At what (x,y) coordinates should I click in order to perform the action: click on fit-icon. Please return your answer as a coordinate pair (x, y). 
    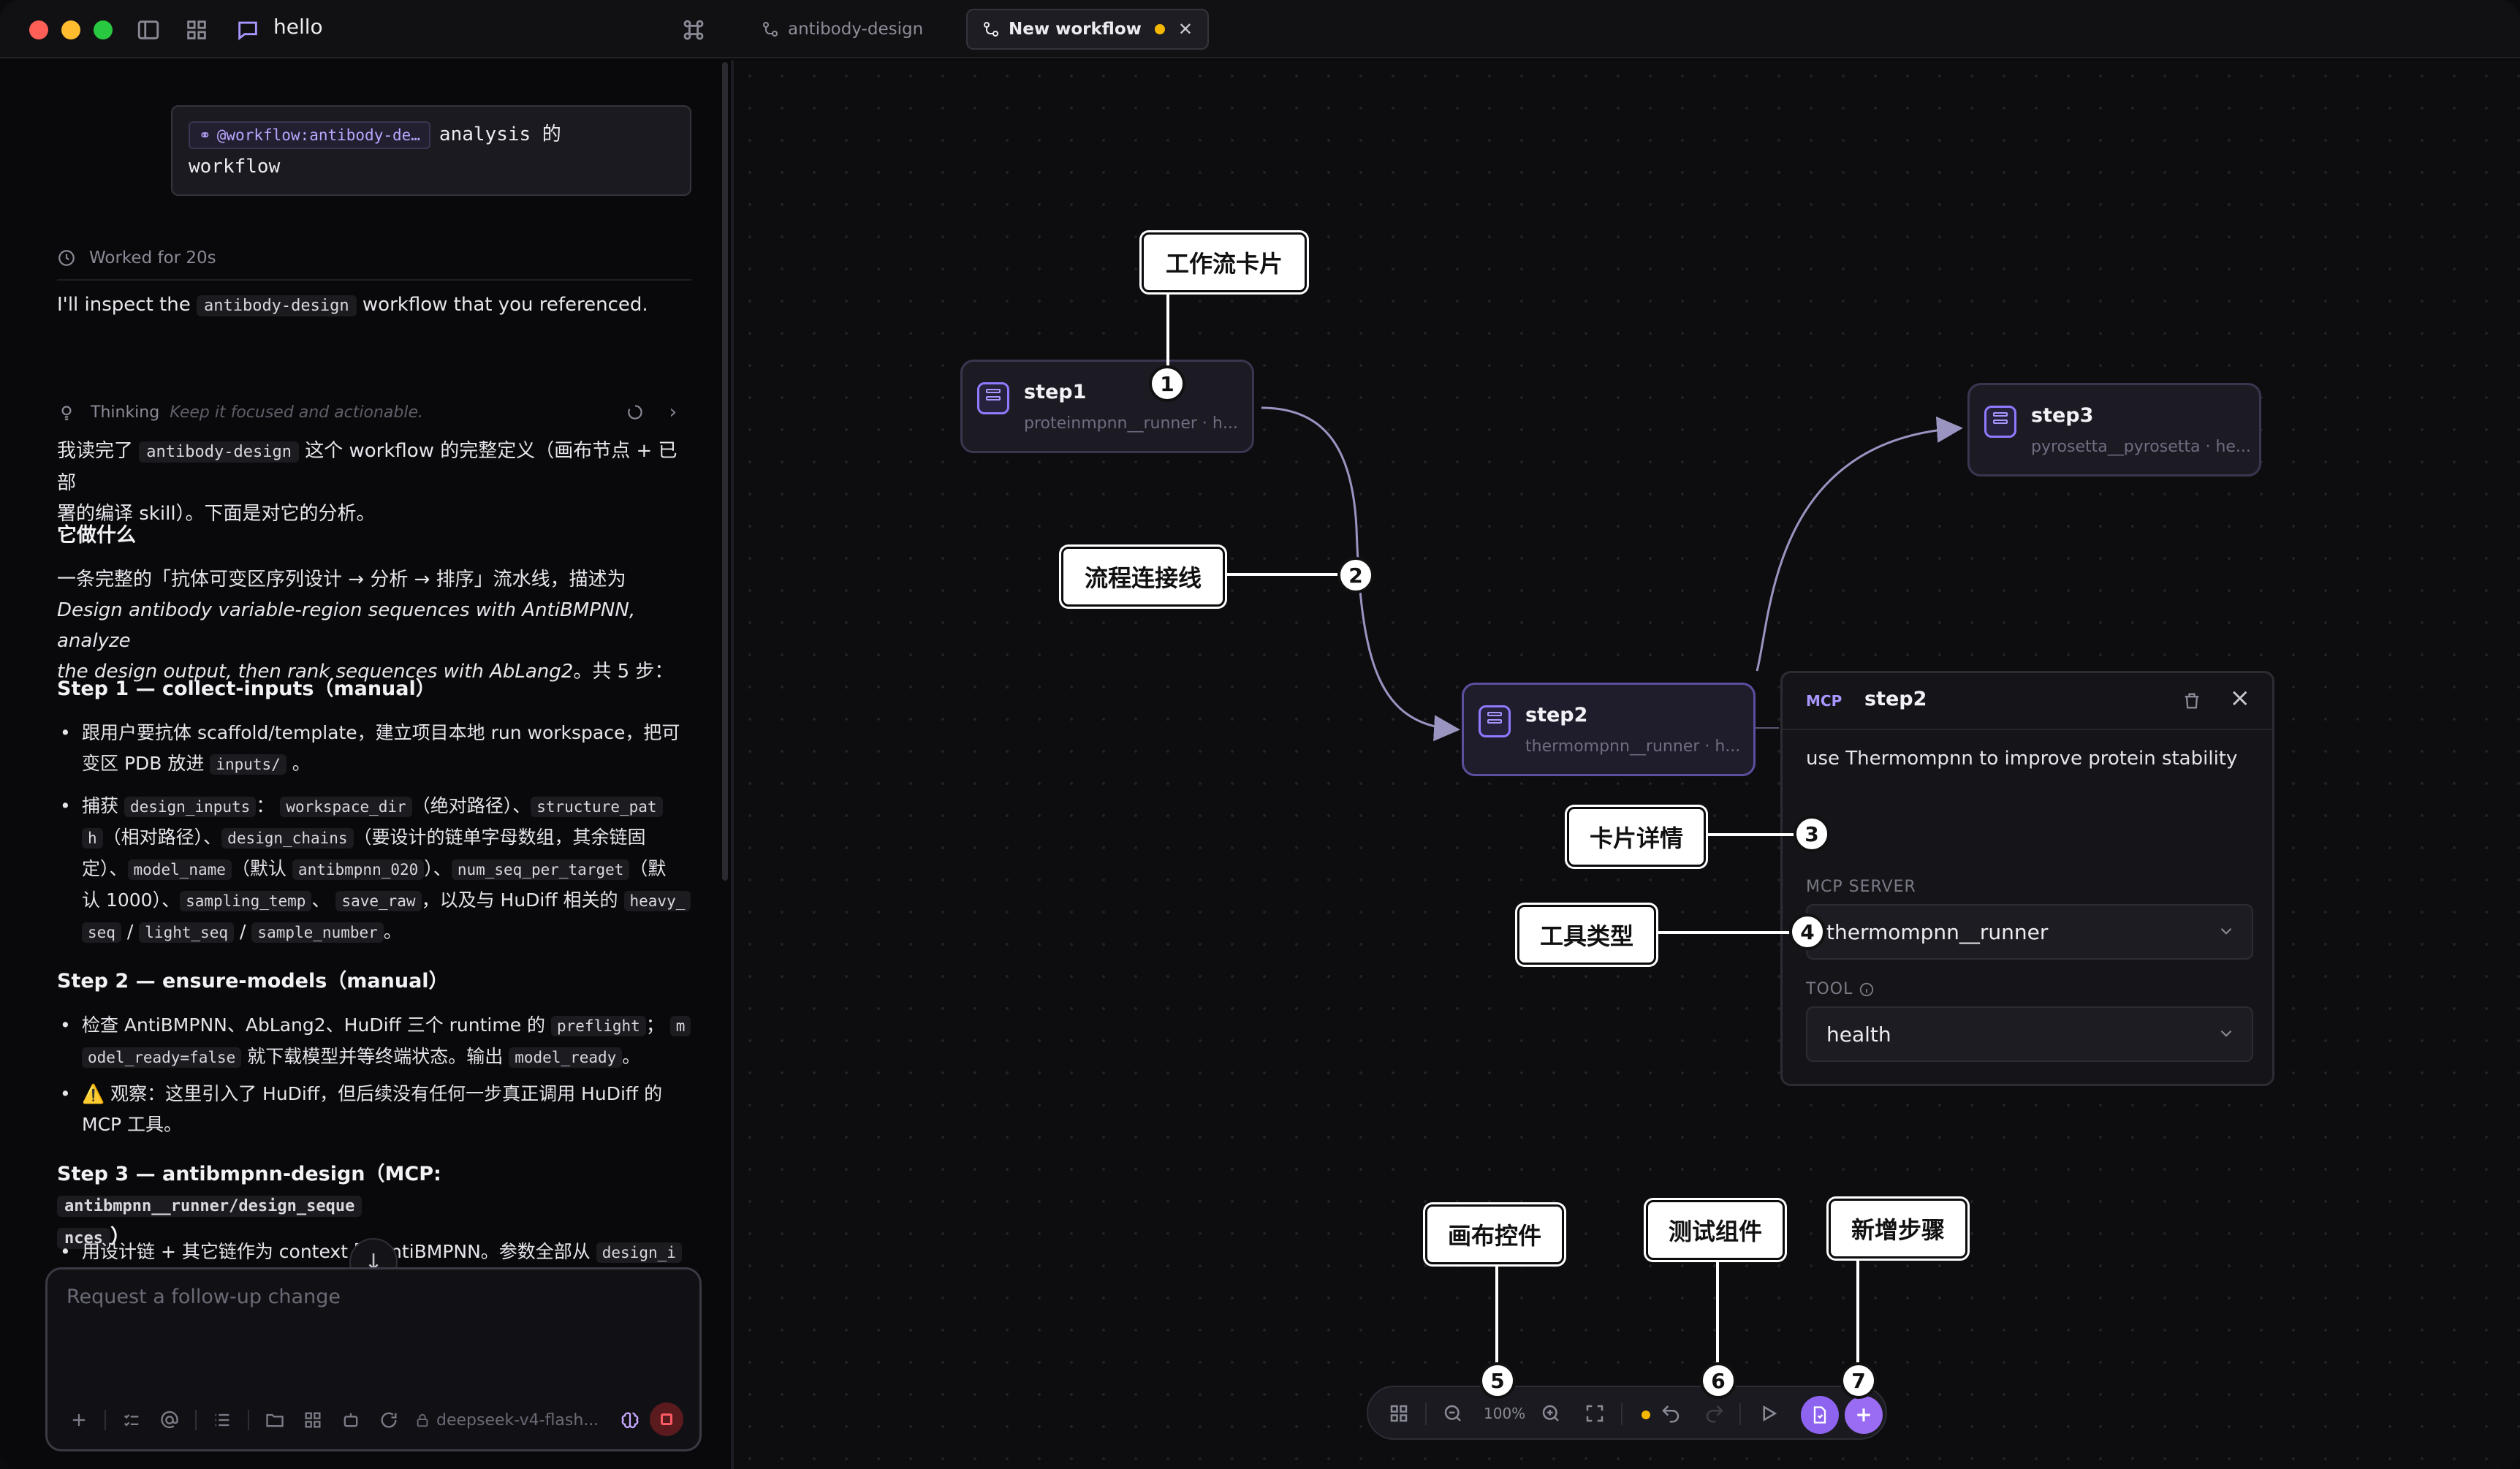
    Looking at the image, I should click on (1595, 1413).